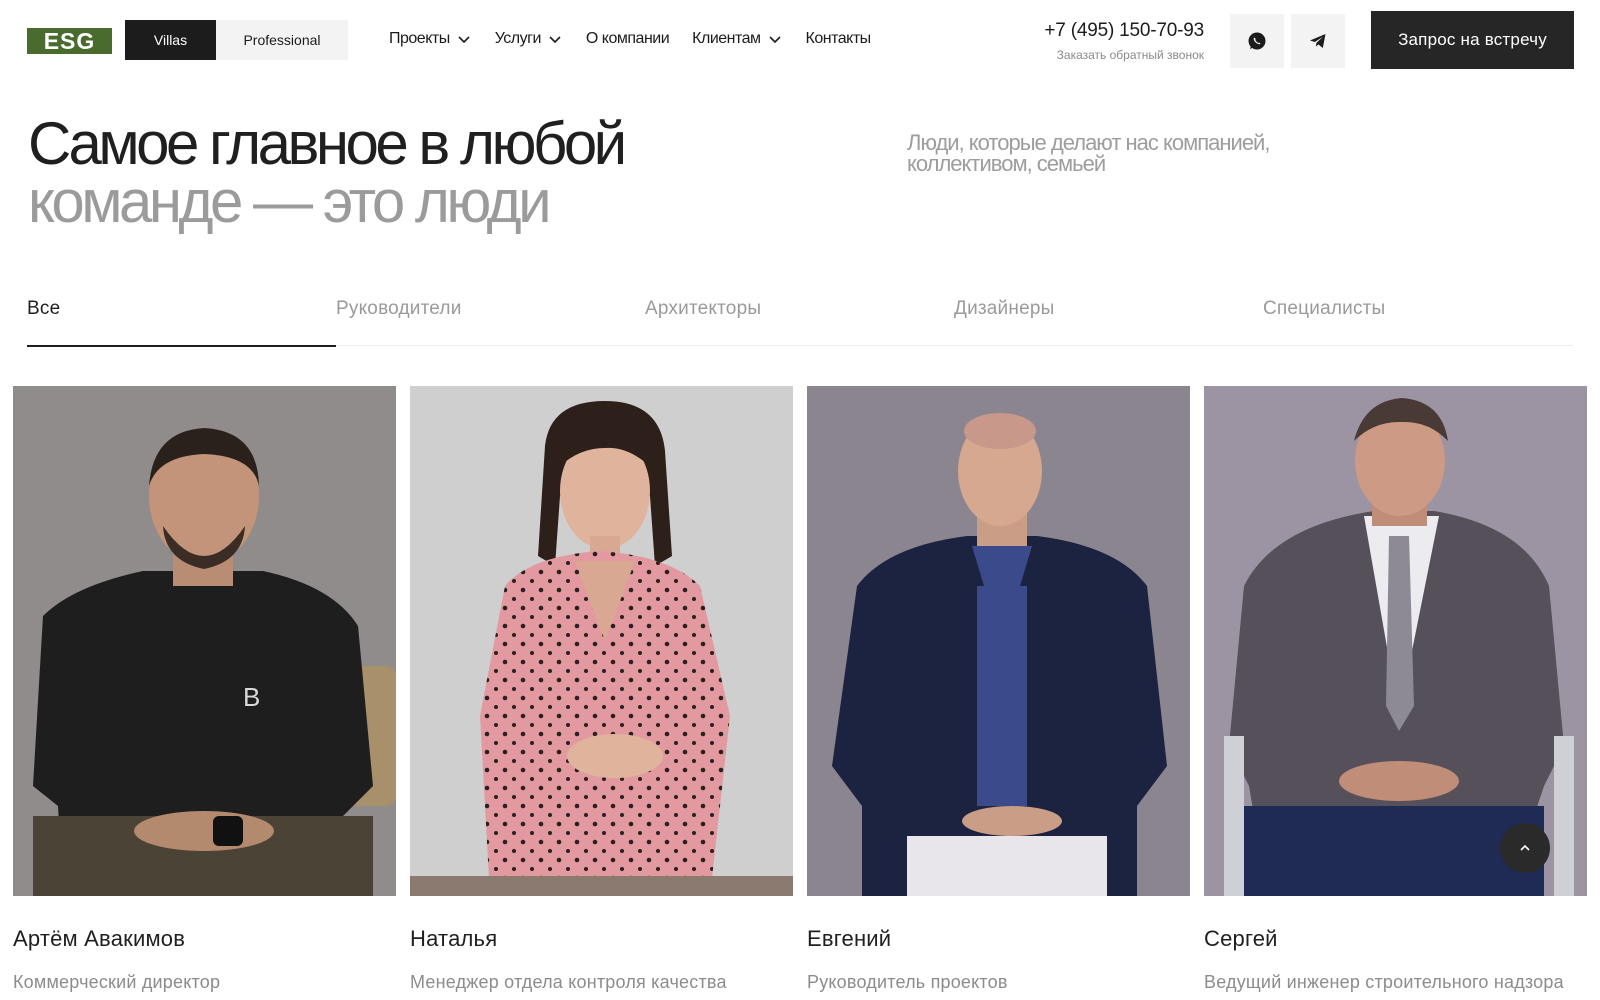 This screenshot has height=1000, width=1600. Describe the element at coordinates (181, 313) in the screenshot. I see `tab-all: Все` at that location.